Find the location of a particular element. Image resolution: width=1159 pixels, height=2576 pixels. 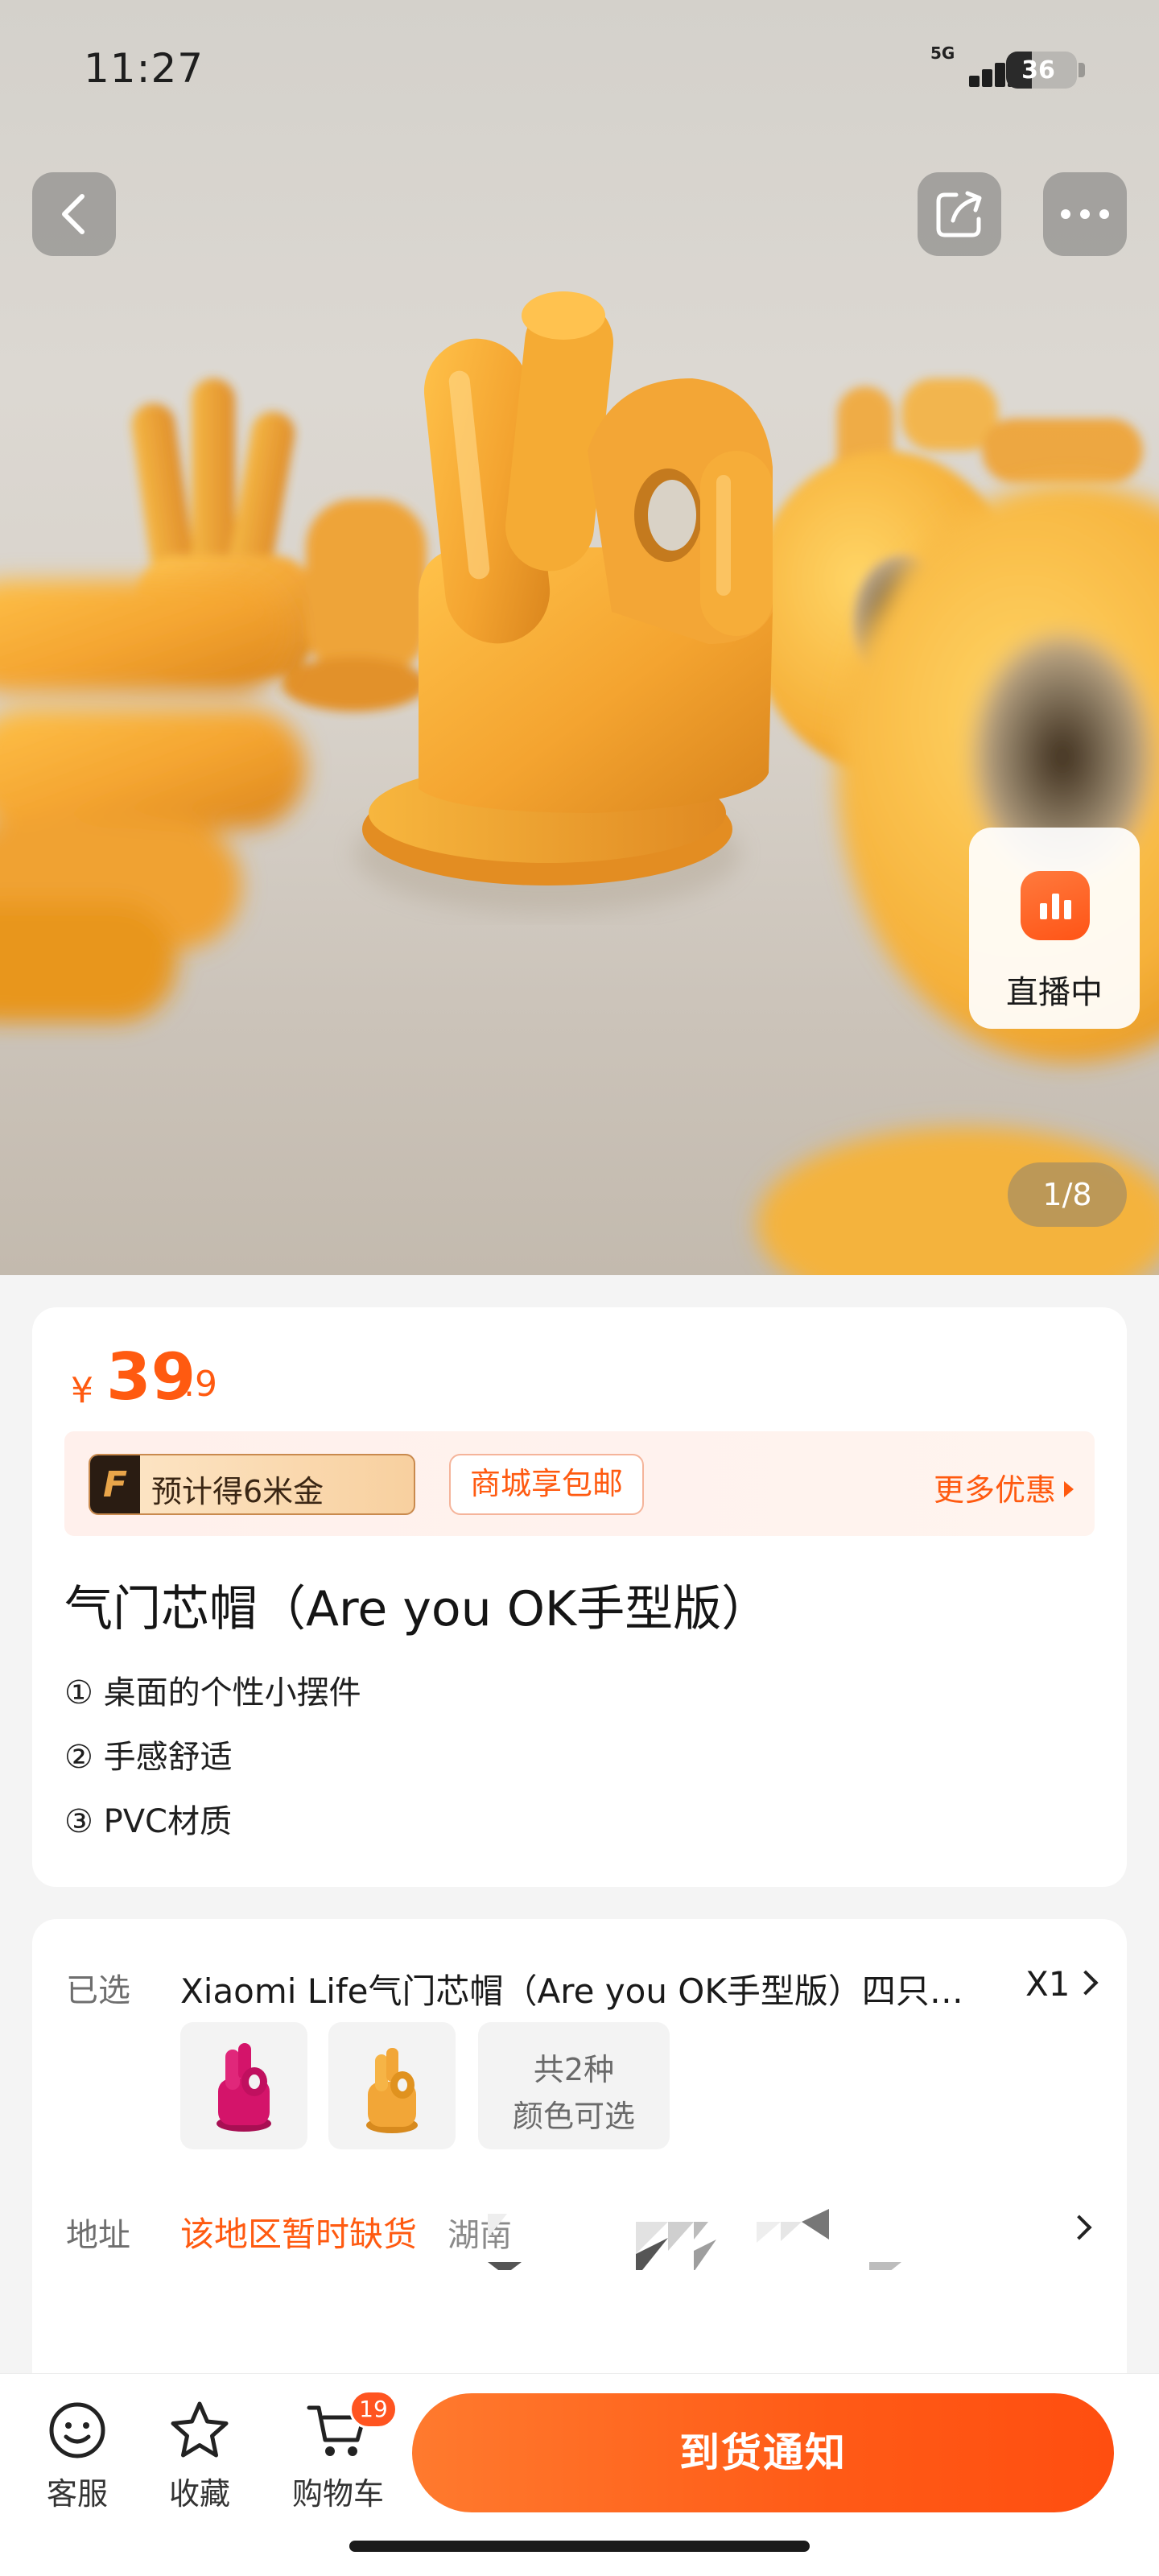

coin-reward-tag: F 预计得6米金 is located at coordinates (252, 1484).